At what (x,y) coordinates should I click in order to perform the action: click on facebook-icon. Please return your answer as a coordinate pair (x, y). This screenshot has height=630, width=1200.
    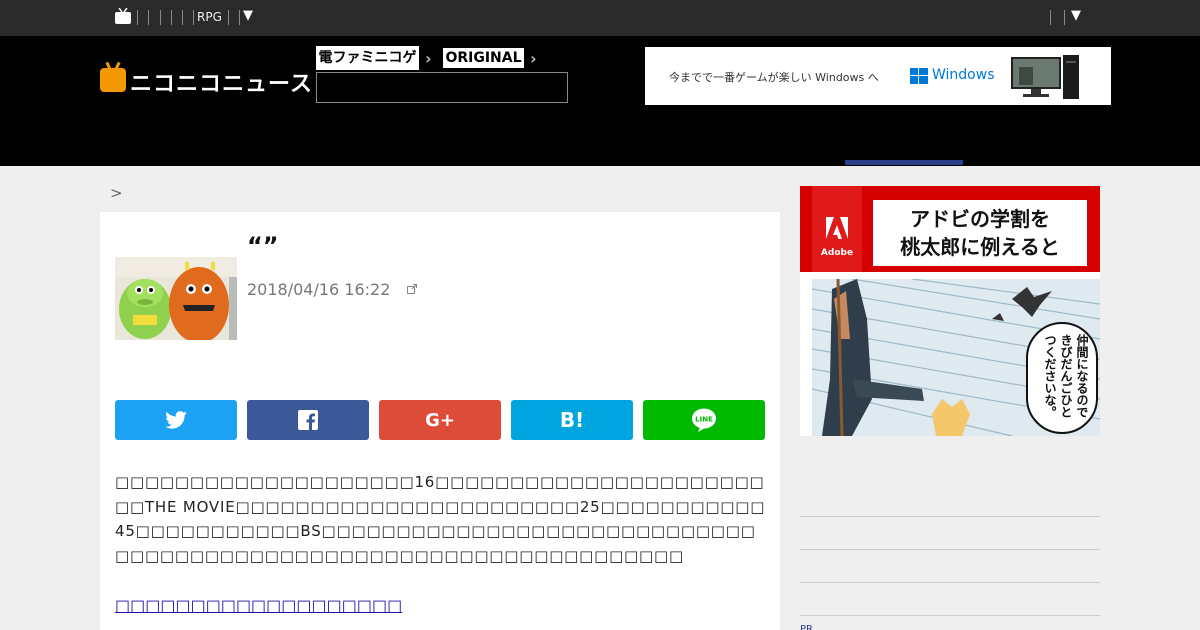
    Looking at the image, I should click on (308, 420).